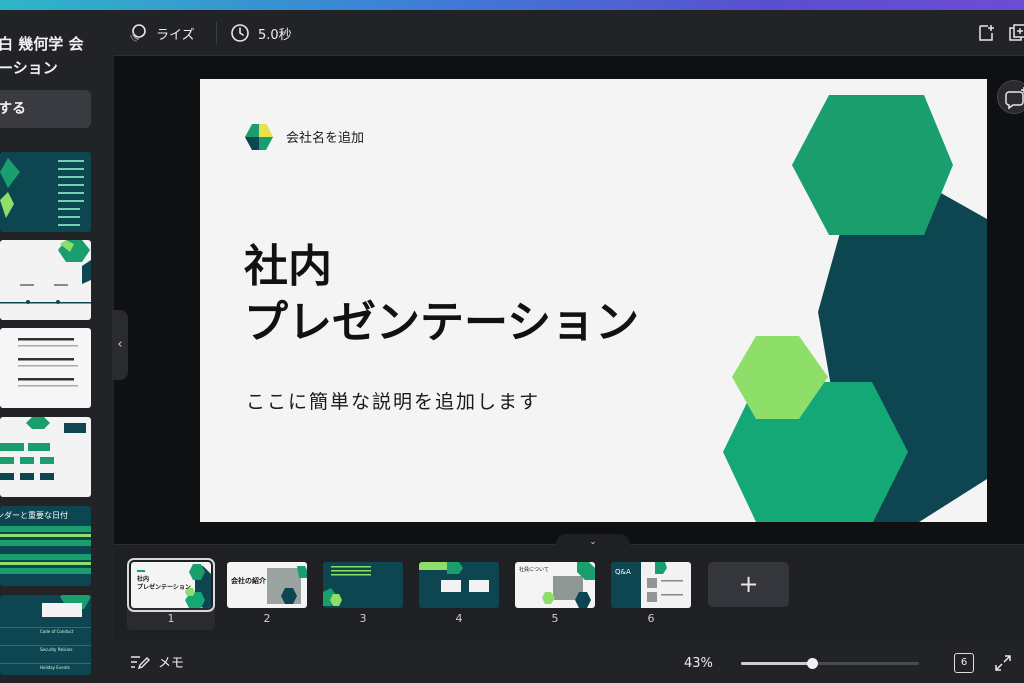 This screenshot has width=1024, height=683. Describe the element at coordinates (512, 5) in the screenshot. I see `top-accent-bar` at that location.